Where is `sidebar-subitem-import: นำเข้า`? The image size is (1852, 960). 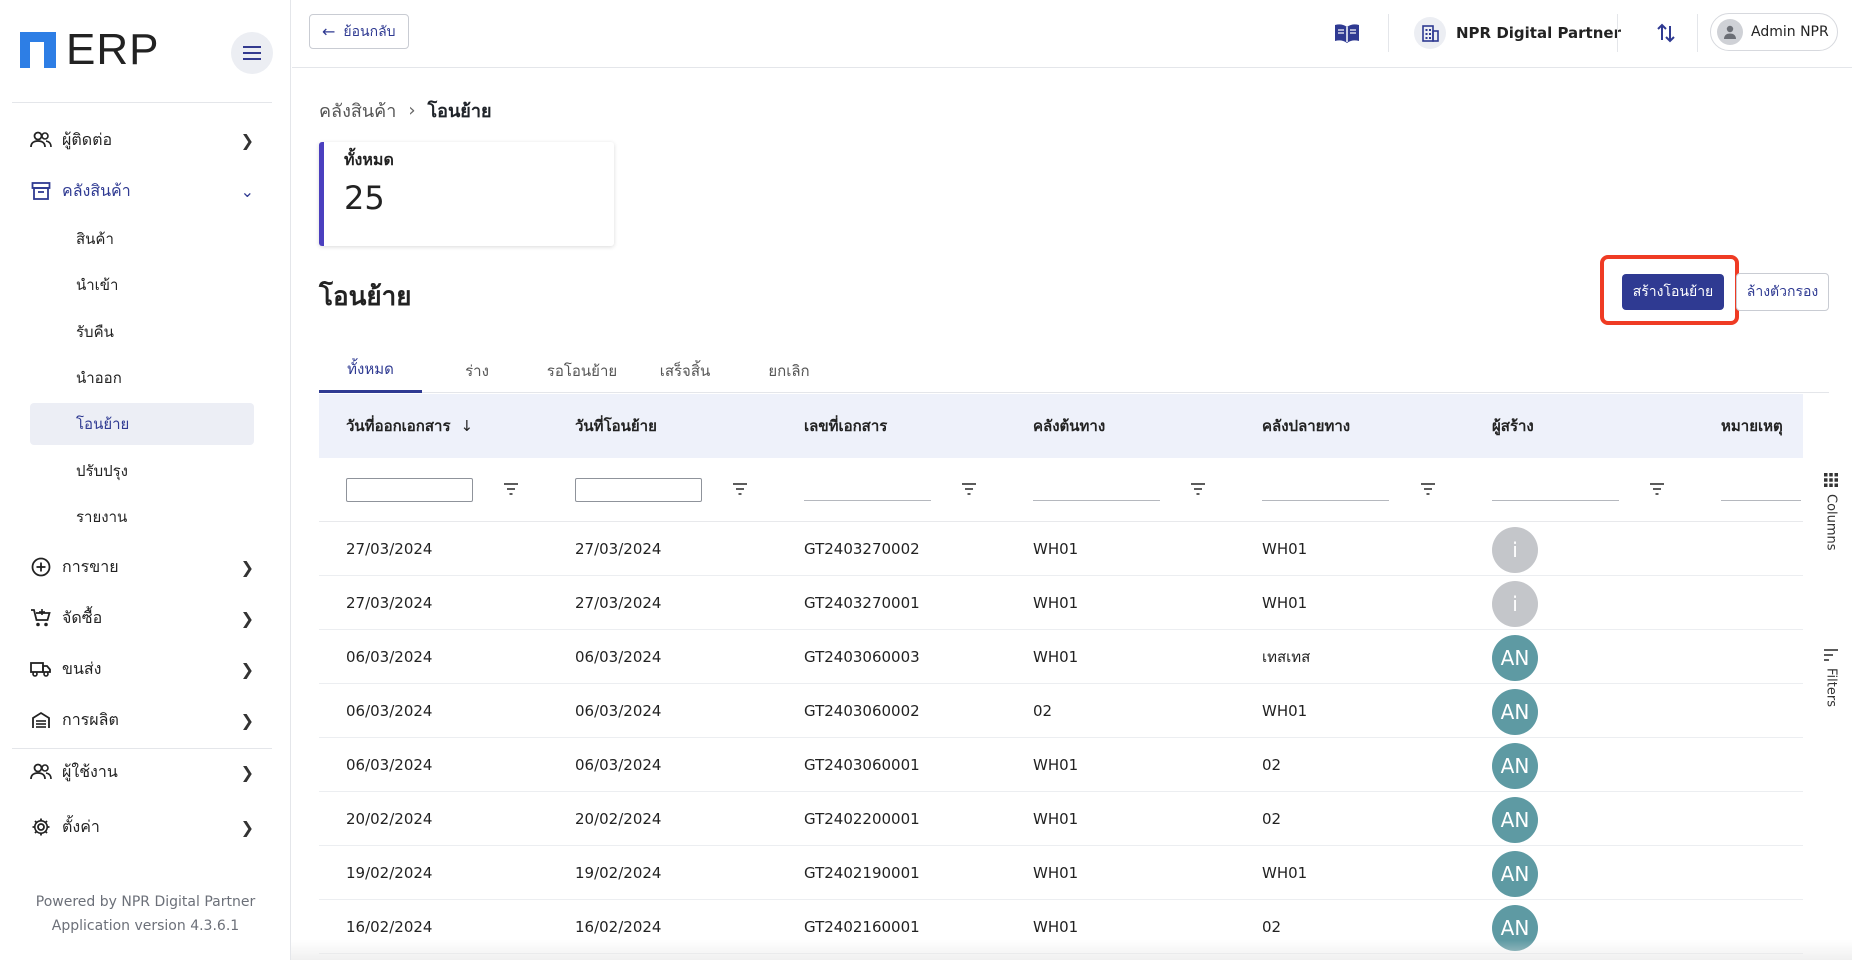
sidebar-subitem-import: นำเข้า is located at coordinates (142, 285).